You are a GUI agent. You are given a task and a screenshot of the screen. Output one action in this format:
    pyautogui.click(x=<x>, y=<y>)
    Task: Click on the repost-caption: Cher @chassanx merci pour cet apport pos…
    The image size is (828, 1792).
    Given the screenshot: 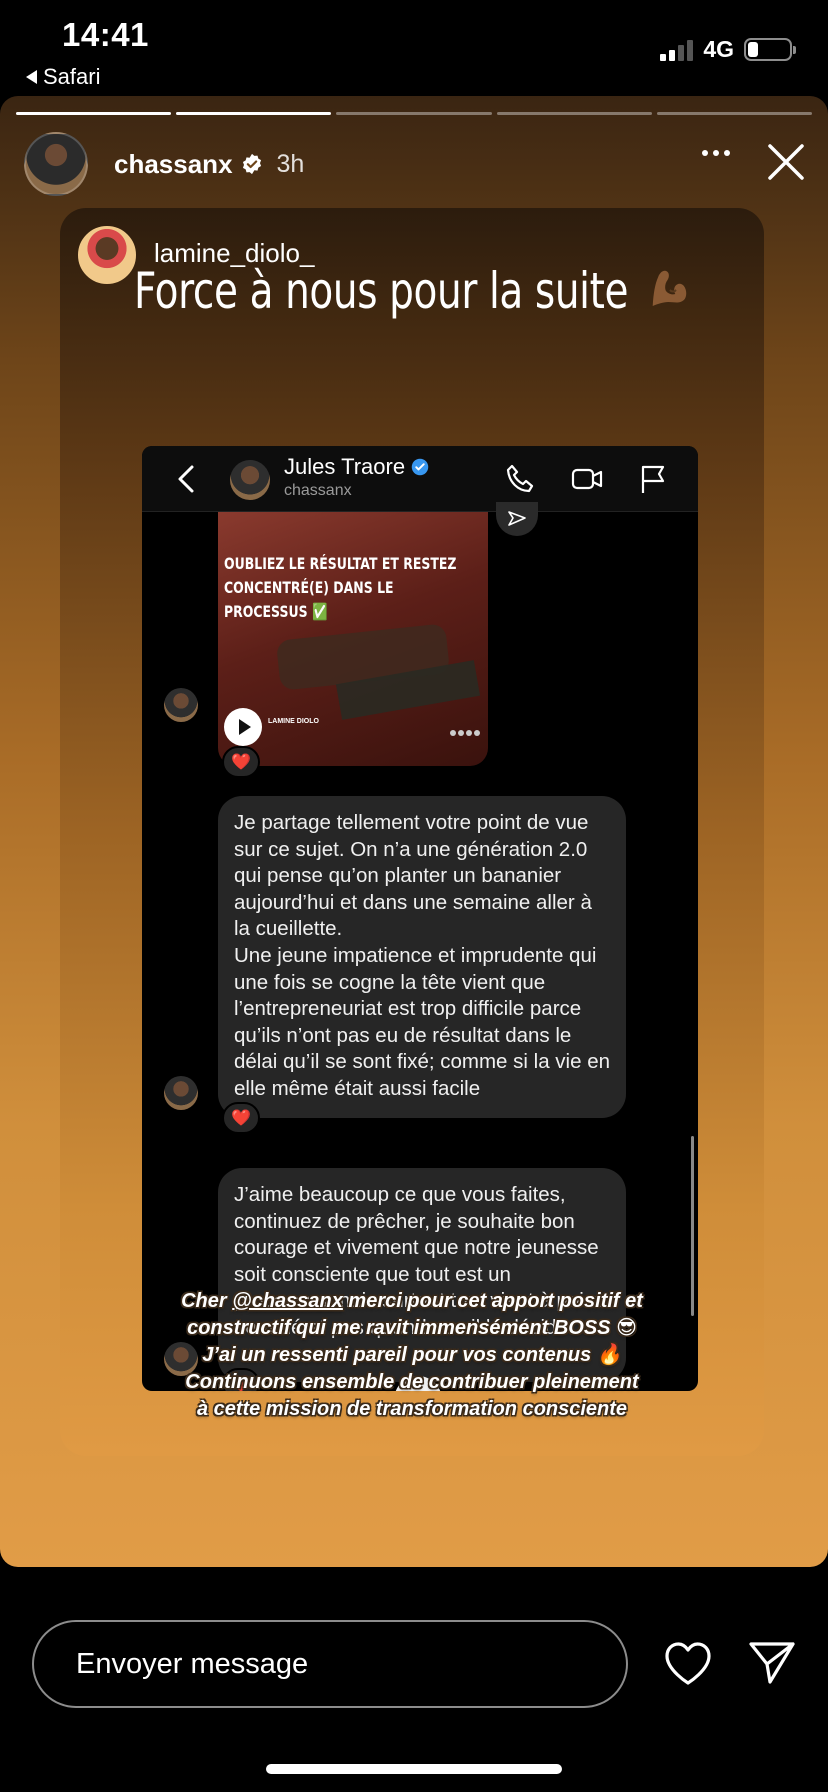 What is the action you would take?
    pyautogui.click(x=412, y=1355)
    